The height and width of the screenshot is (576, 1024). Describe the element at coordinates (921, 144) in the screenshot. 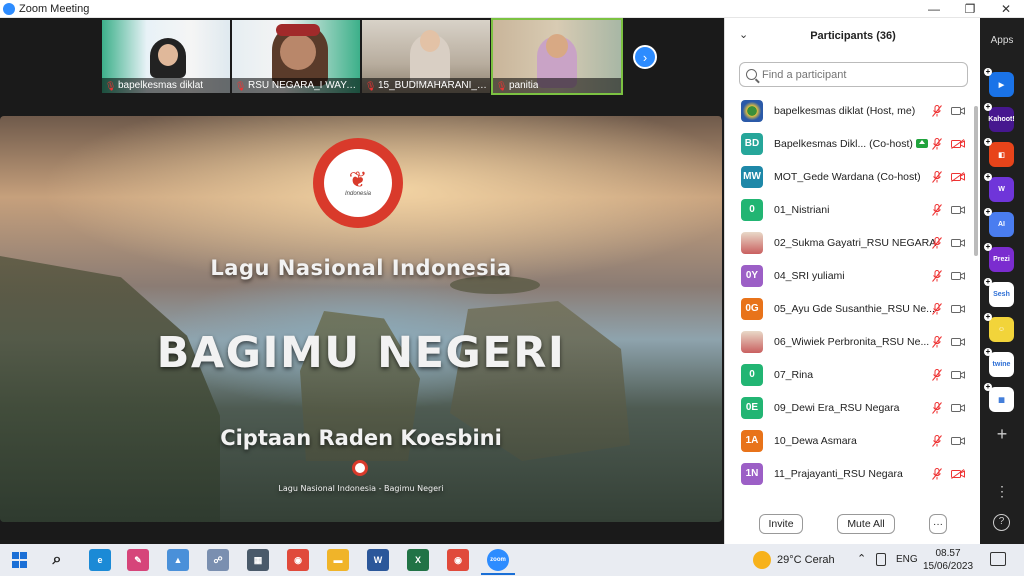

I see `share-screen-badge-icon` at that location.